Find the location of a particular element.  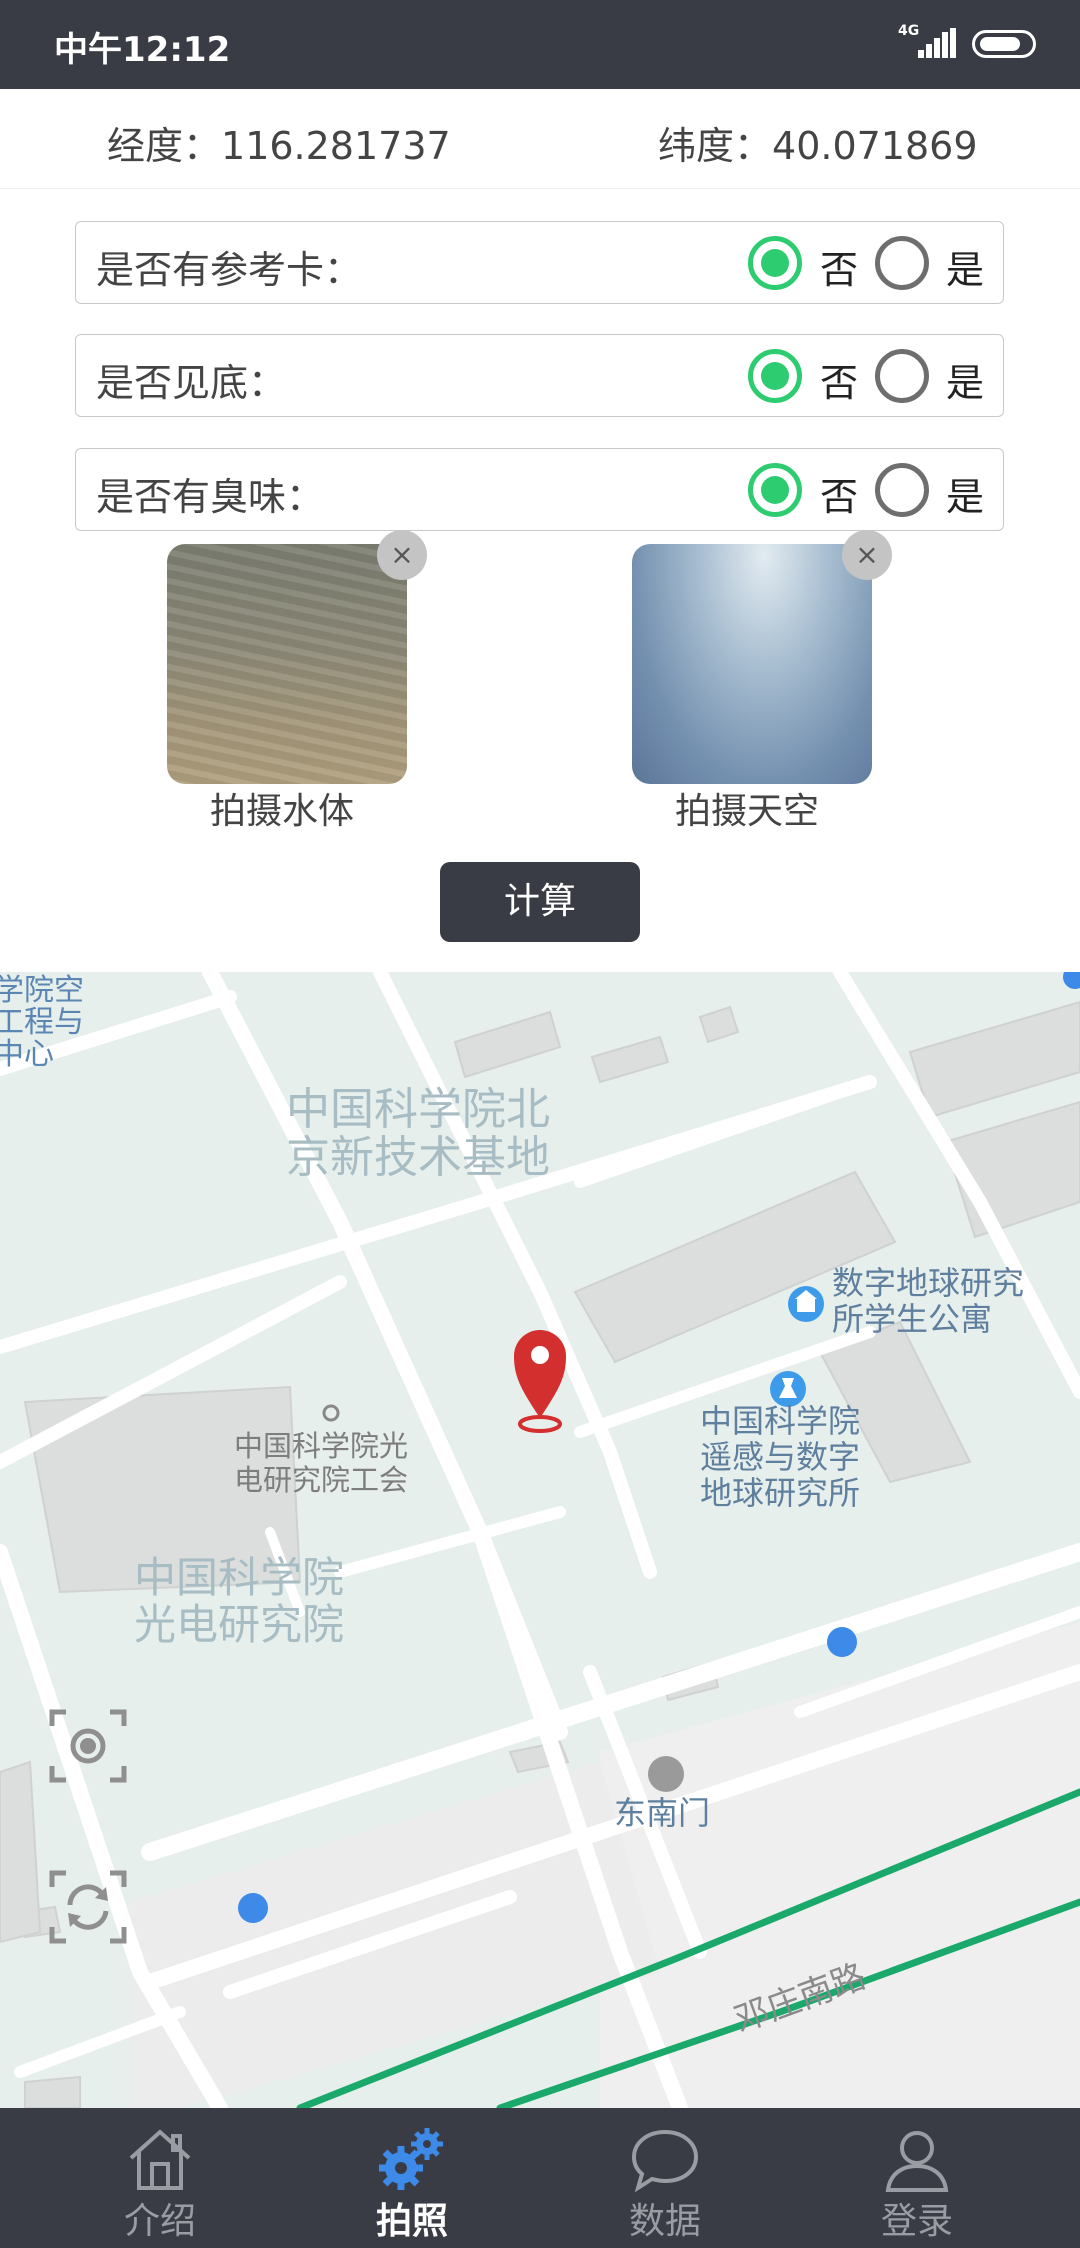

water-photo-label: 拍摄水体 is located at coordinates (281, 811).